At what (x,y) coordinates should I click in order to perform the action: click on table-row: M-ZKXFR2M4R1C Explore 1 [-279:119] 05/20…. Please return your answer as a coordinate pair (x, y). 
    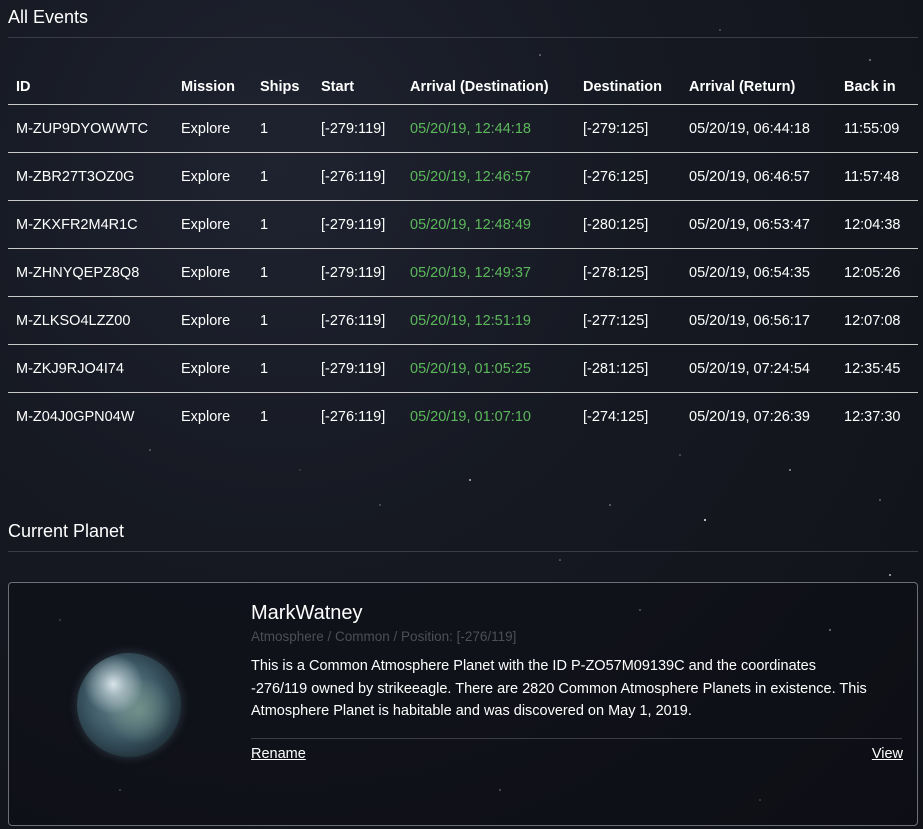
    Looking at the image, I should click on (463, 224).